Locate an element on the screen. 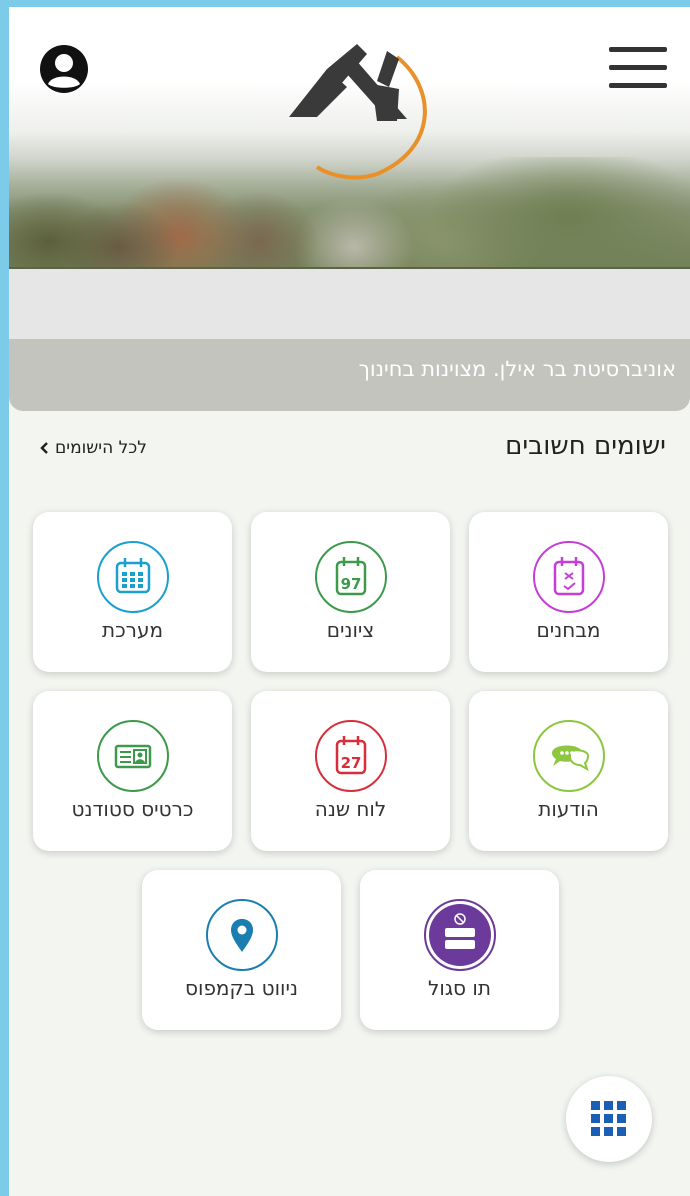 This screenshot has height=1196, width=690. slogan-bar: אוניברסיטת בר אילן. מצוינות בחינוך is located at coordinates (349, 375).